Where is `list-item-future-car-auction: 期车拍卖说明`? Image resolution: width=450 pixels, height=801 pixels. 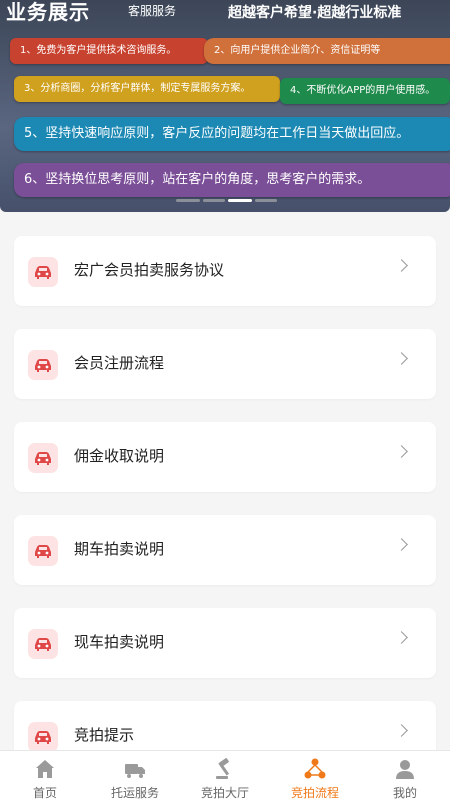 list-item-future-car-auction: 期车拍卖说明 is located at coordinates (225, 550).